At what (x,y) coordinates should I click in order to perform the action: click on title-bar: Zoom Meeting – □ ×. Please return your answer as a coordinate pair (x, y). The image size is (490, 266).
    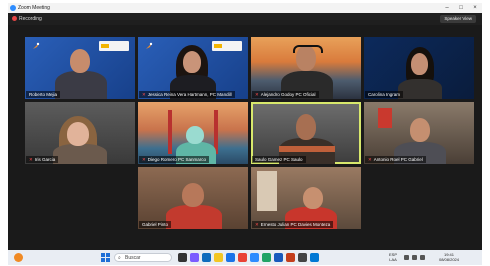
    Looking at the image, I should click on (245, 8).